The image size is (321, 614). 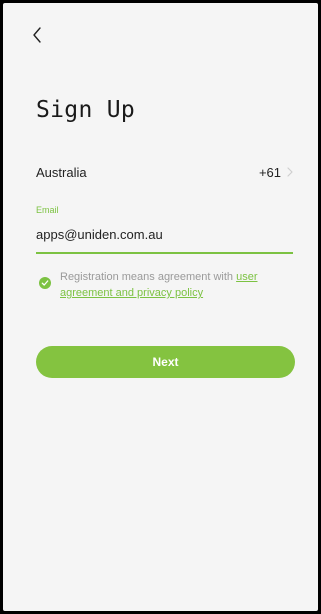 What do you see at coordinates (290, 172) in the screenshot?
I see `chevron-right-icon` at bounding box center [290, 172].